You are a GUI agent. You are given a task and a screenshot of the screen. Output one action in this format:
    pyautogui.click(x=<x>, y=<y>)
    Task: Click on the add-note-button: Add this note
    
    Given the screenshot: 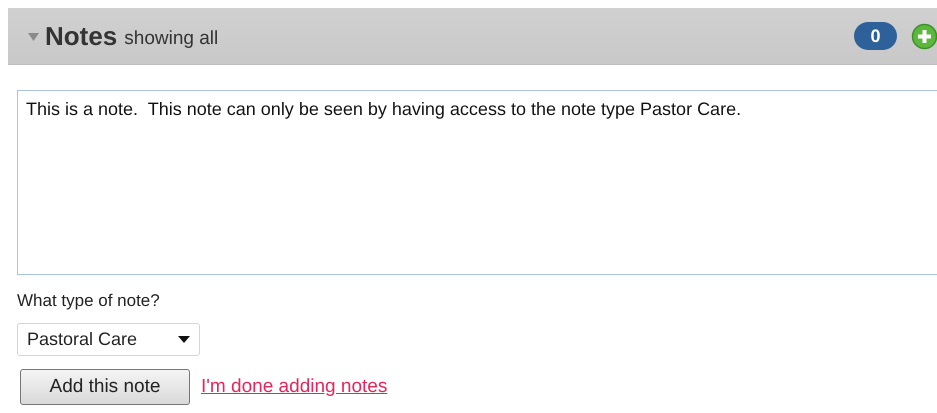 What is the action you would take?
    pyautogui.click(x=105, y=387)
    